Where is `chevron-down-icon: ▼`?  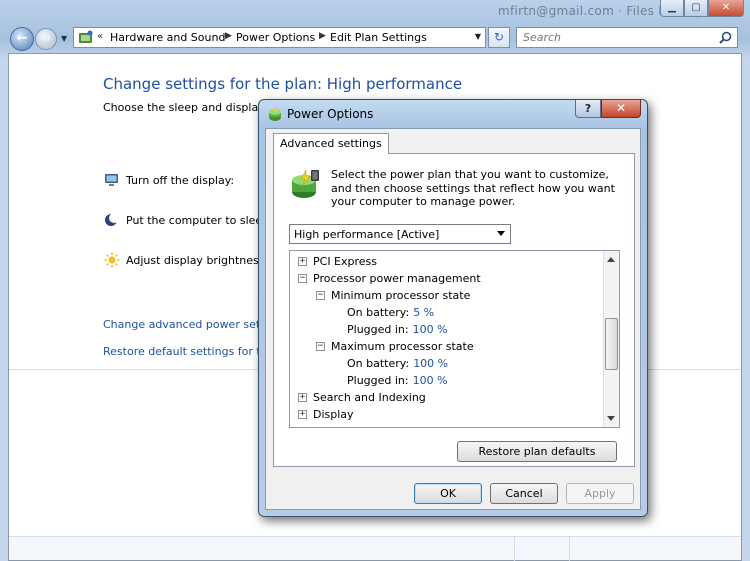
chevron-down-icon: ▼ is located at coordinates (64, 38).